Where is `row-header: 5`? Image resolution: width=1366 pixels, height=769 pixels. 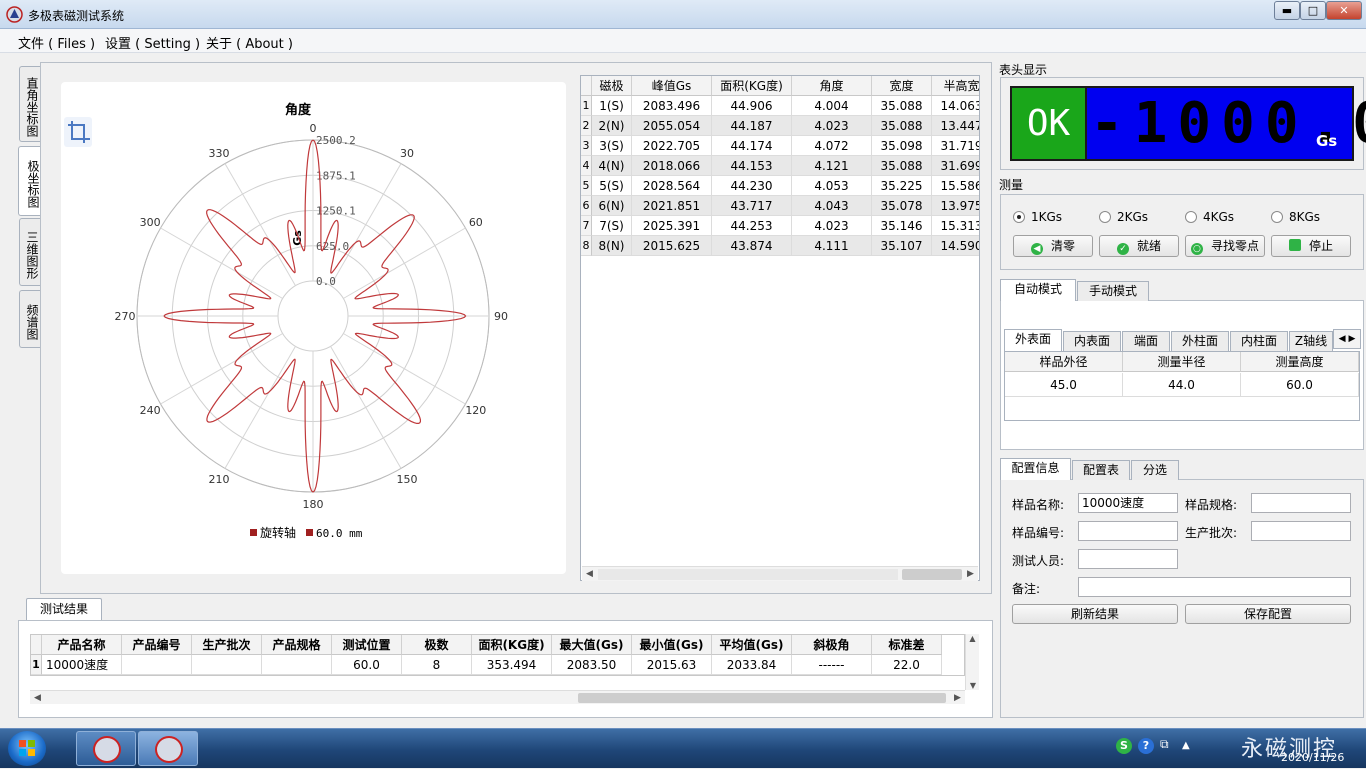
row-header: 5 is located at coordinates (586, 186).